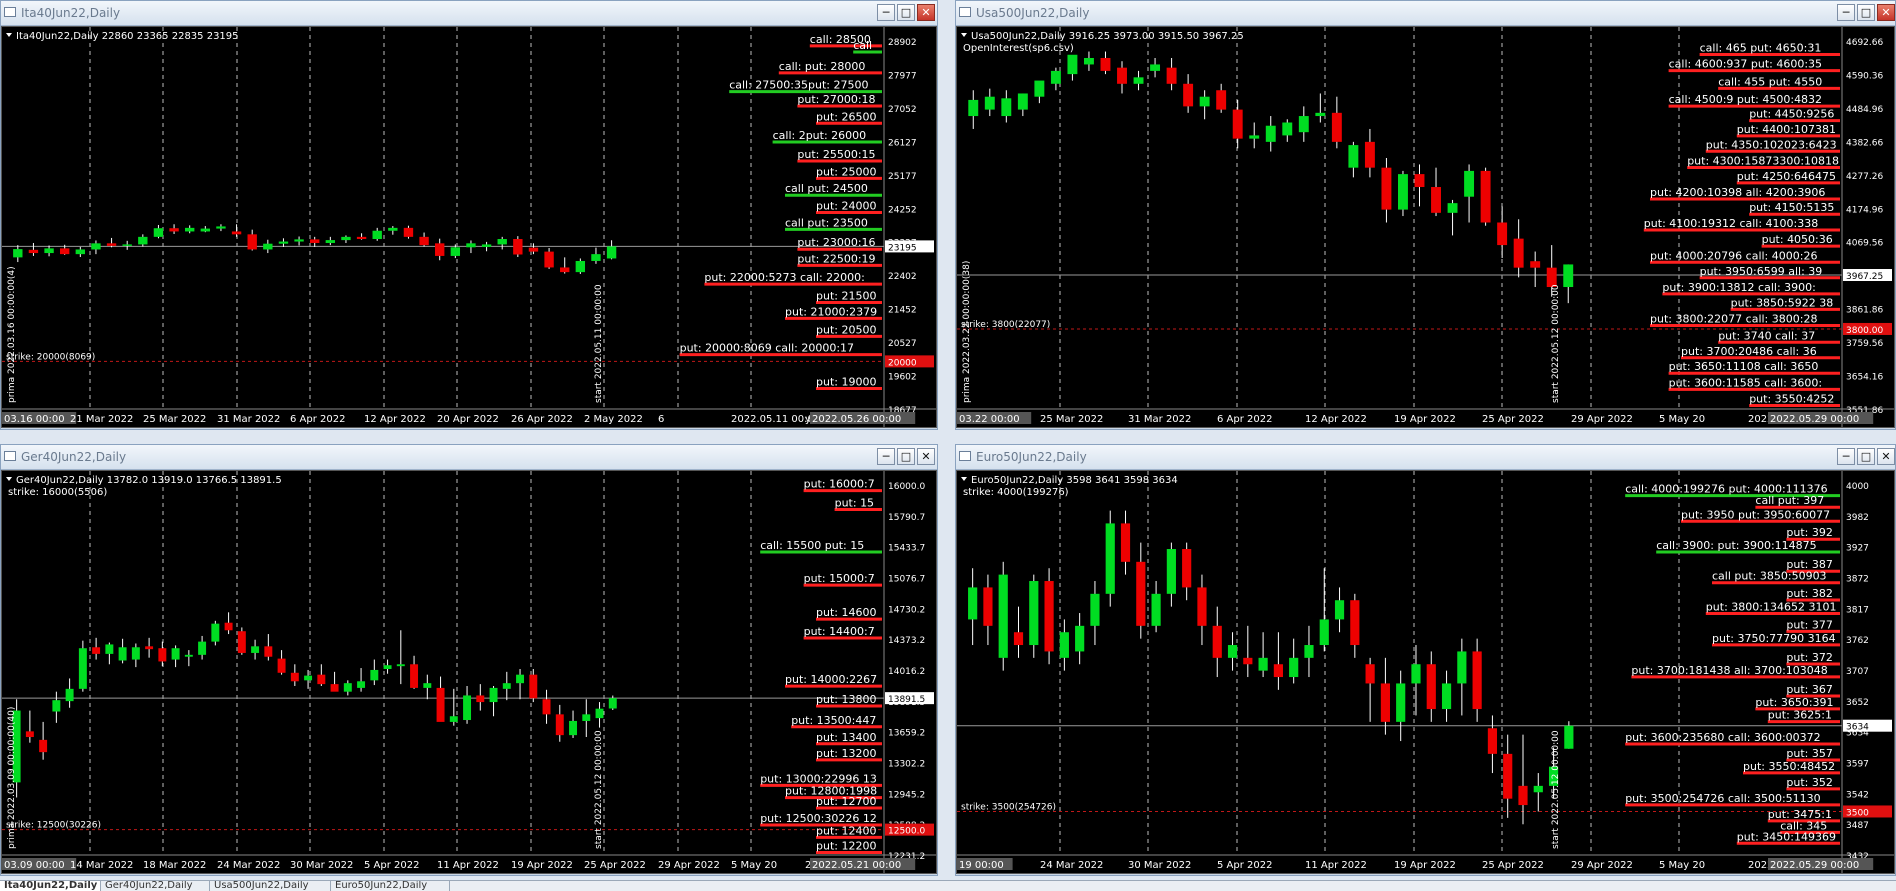 This screenshot has width=1896, height=891. Describe the element at coordinates (321, 865) in the screenshot. I see `date-axis-label: 30 Mar 2022` at that location.